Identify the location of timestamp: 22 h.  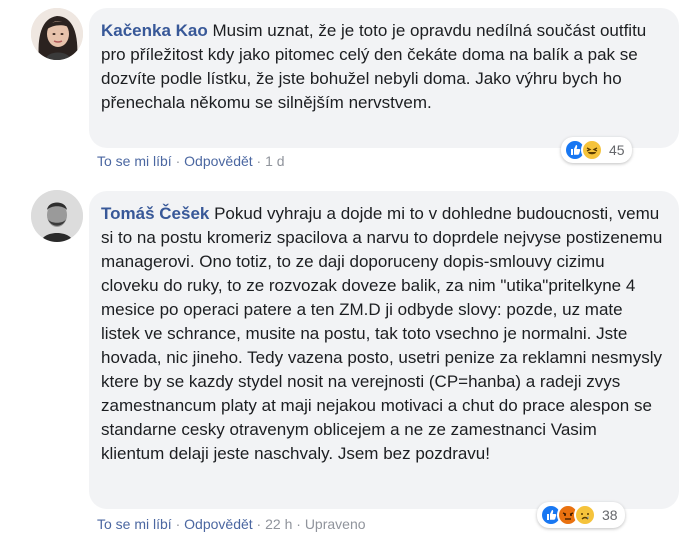
(278, 524).